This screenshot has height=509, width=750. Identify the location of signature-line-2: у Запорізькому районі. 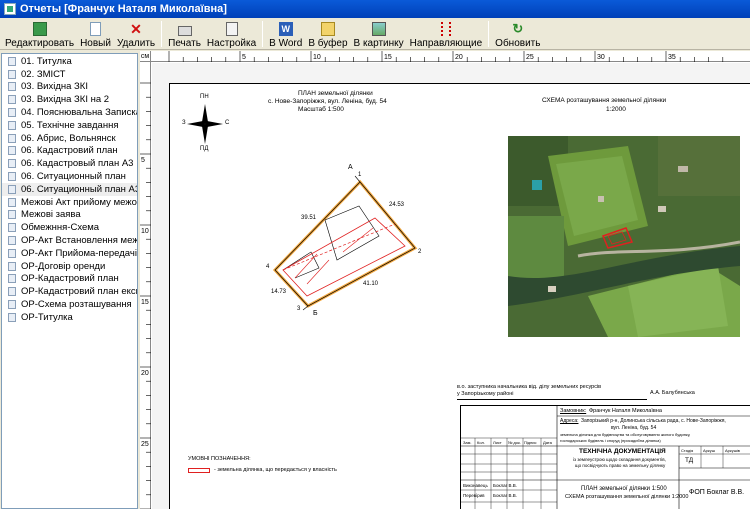
(485, 394).